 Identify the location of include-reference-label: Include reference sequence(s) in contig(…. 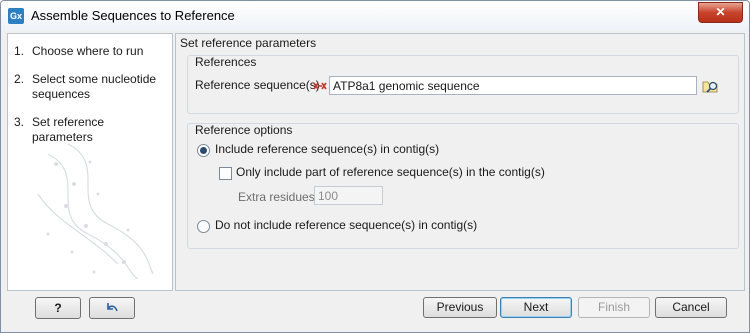
(327, 149).